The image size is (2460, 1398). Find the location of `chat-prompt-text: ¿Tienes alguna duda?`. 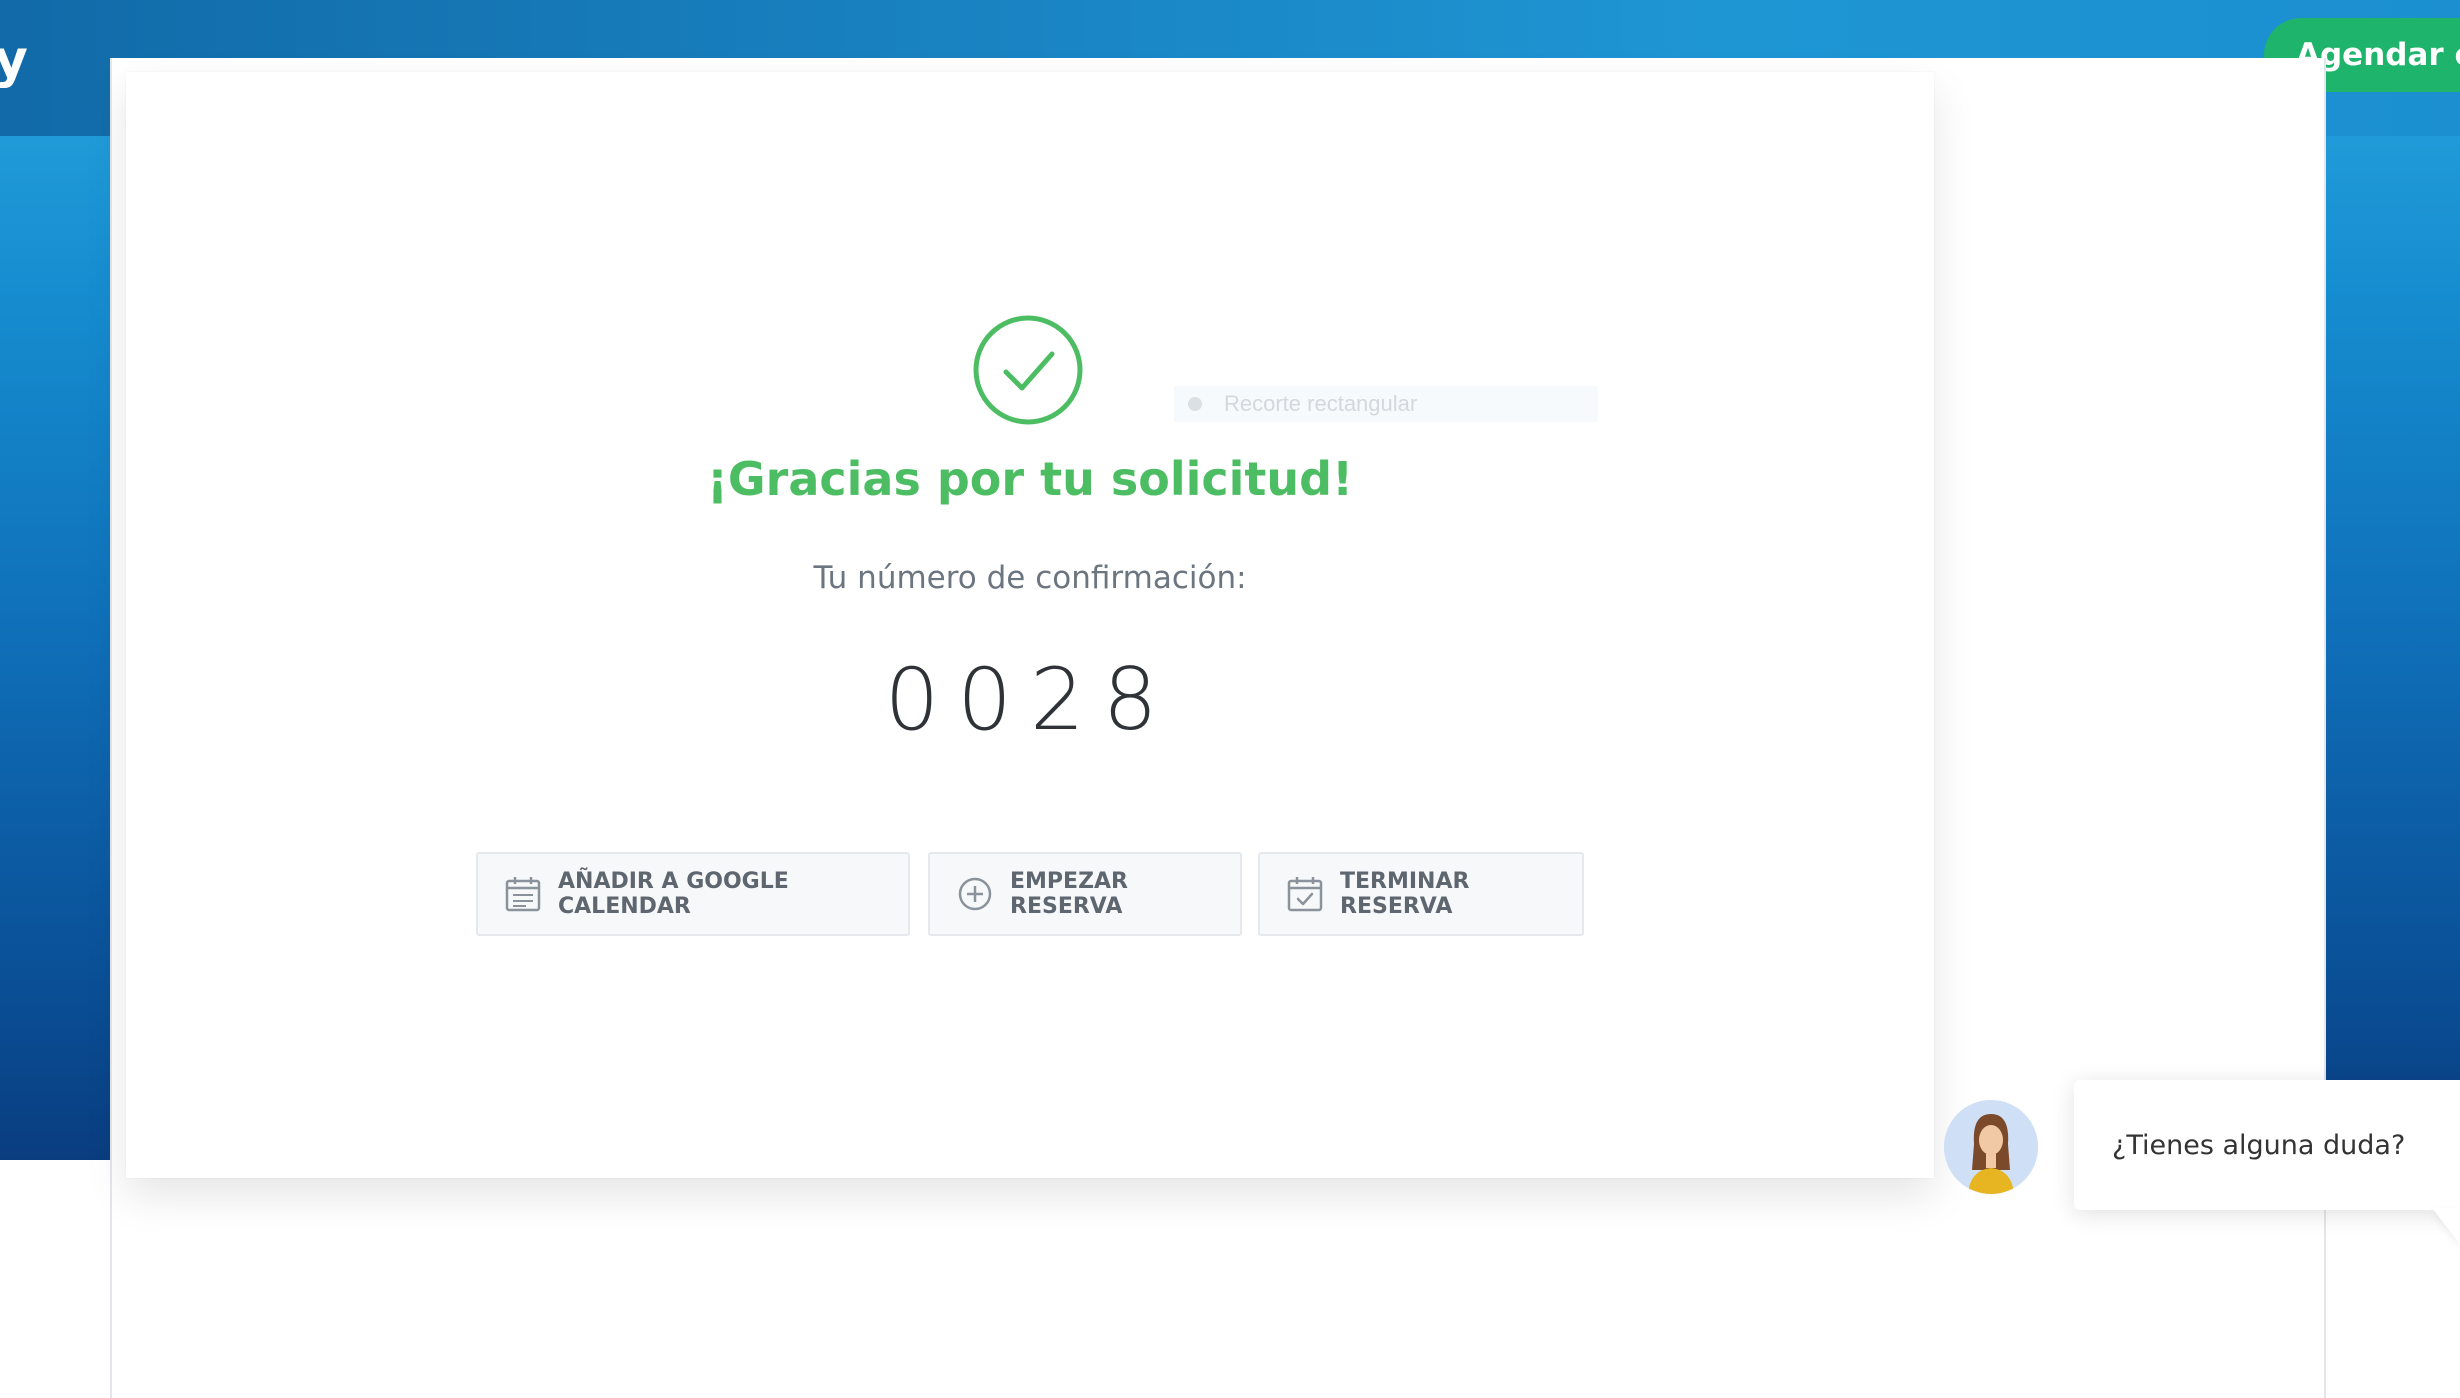

chat-prompt-text: ¿Tienes alguna duda? is located at coordinates (2259, 1145).